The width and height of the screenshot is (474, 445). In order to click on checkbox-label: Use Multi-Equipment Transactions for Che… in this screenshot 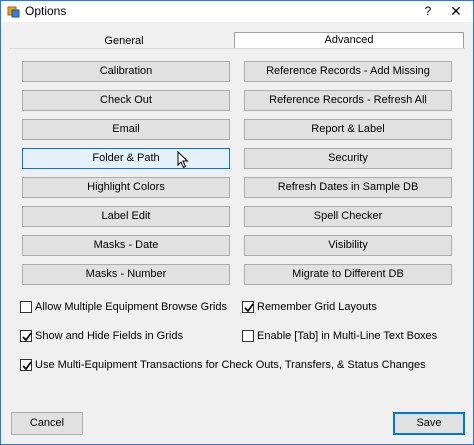, I will do `click(230, 365)`.